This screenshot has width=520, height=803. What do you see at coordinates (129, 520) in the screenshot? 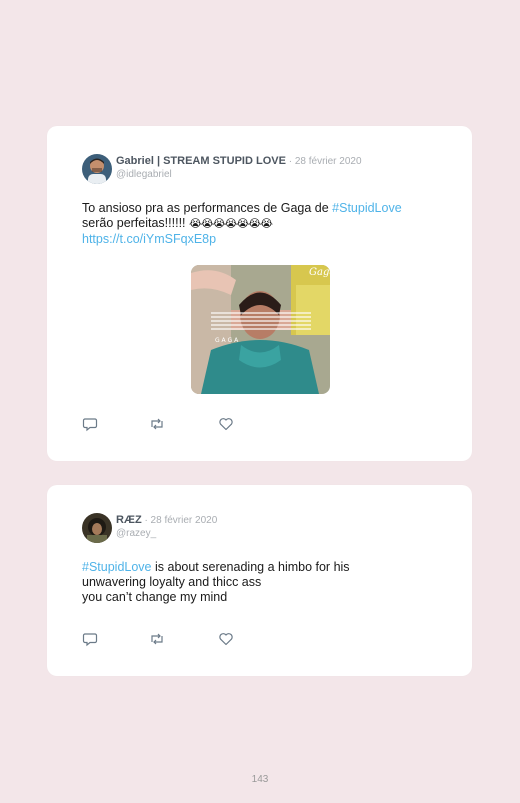
I see `author-name: RÆZ` at bounding box center [129, 520].